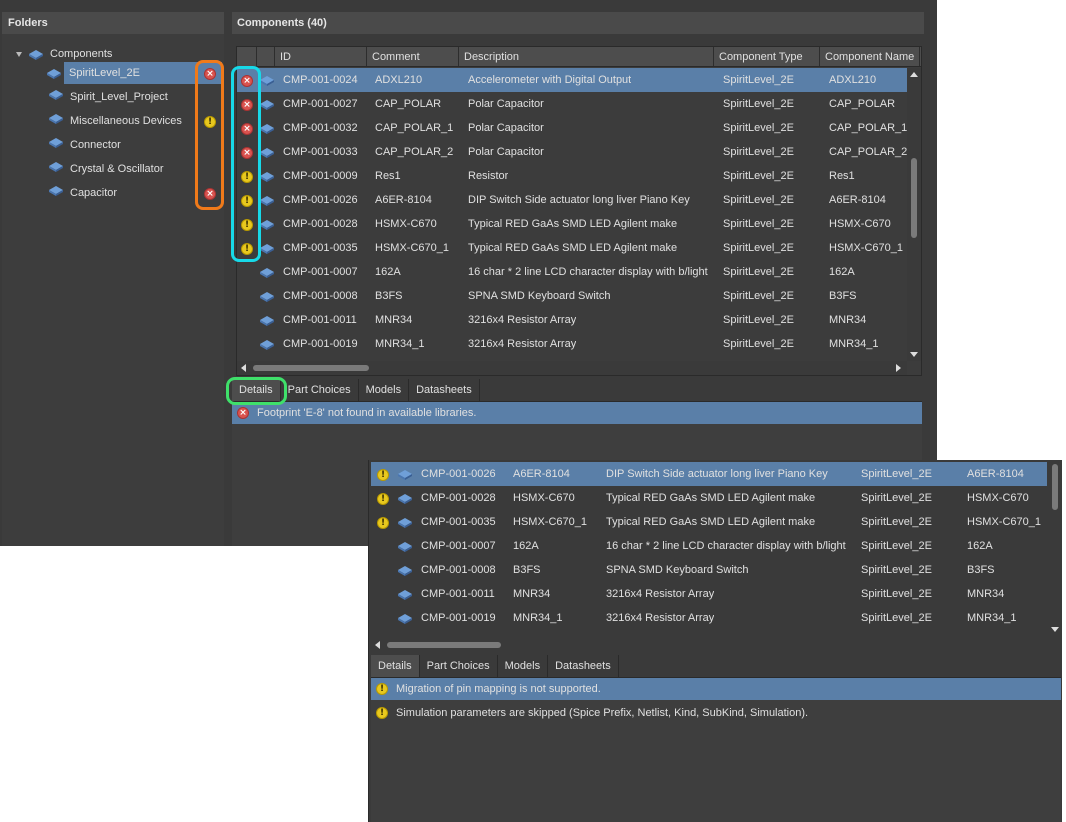 The width and height of the screenshot is (1066, 822). Describe the element at coordinates (382, 713) in the screenshot. I see `warning-icon: !` at that location.